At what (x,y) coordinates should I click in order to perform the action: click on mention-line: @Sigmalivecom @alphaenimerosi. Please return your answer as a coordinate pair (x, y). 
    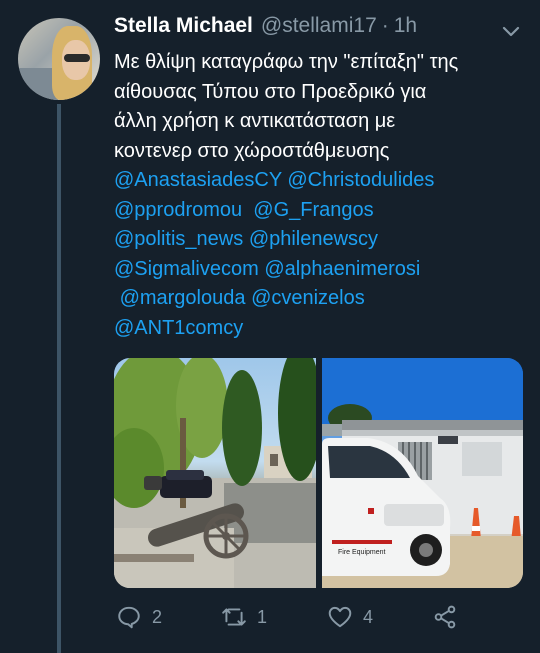
    Looking at the image, I should click on (323, 270).